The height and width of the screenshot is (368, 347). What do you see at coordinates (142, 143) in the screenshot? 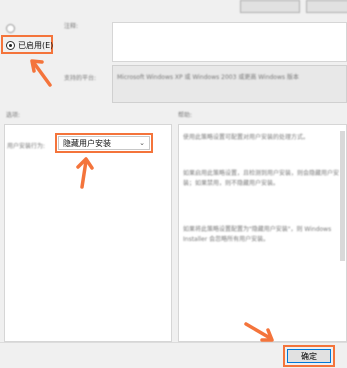
I see `chevron-down-icon: ⌄` at bounding box center [142, 143].